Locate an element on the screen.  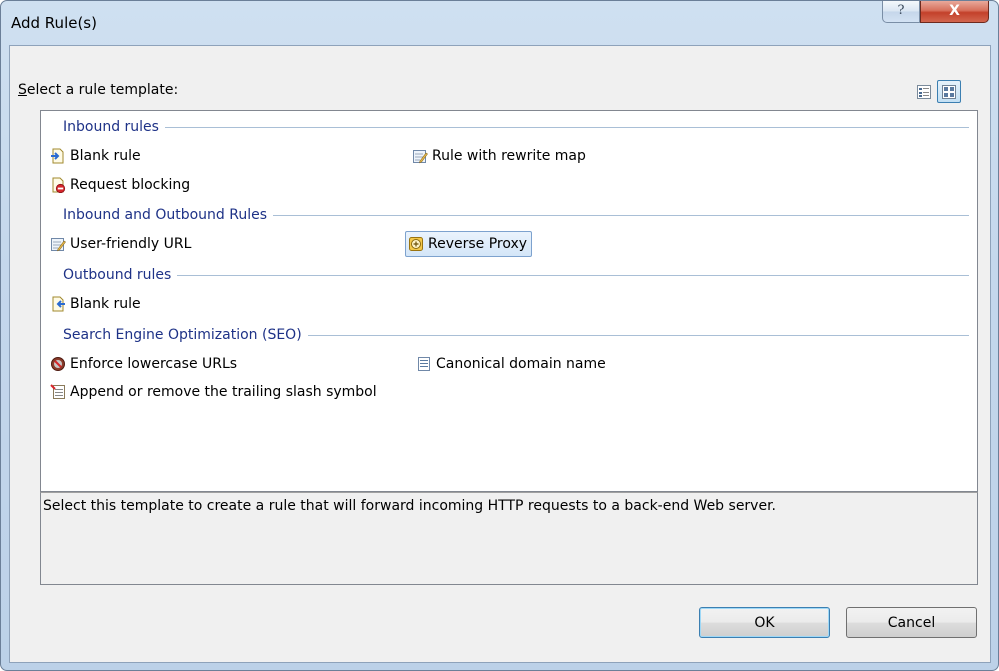
group-header-label: Search Engine Optimization (SEO) is located at coordinates (182, 335).